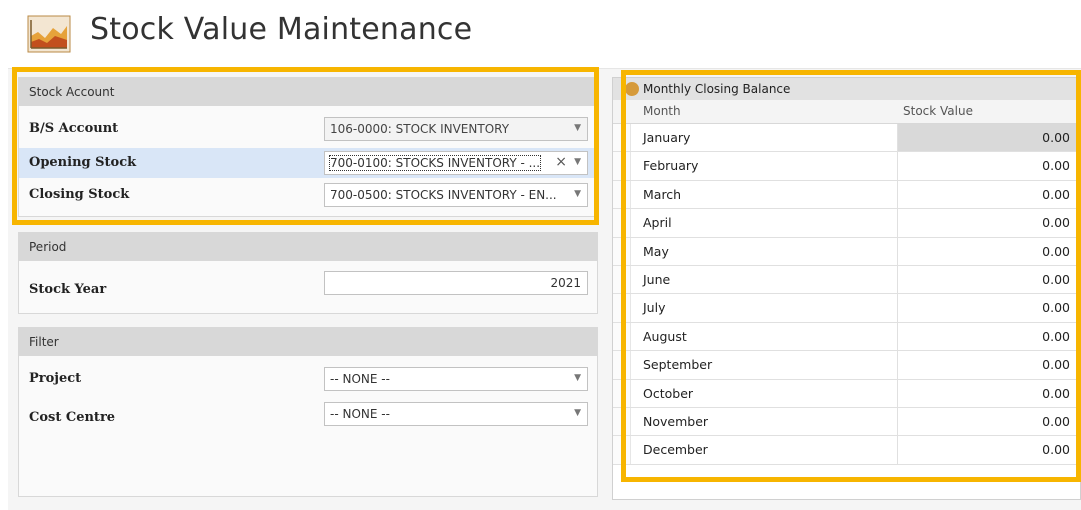 This screenshot has height=510, width=1081. What do you see at coordinates (657, 279) in the screenshot?
I see `month-cell: June` at bounding box center [657, 279].